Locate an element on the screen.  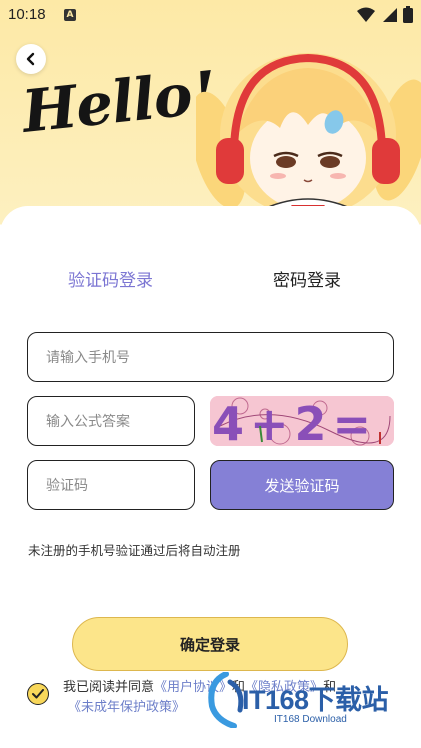
check-icon is located at coordinates (38, 694).